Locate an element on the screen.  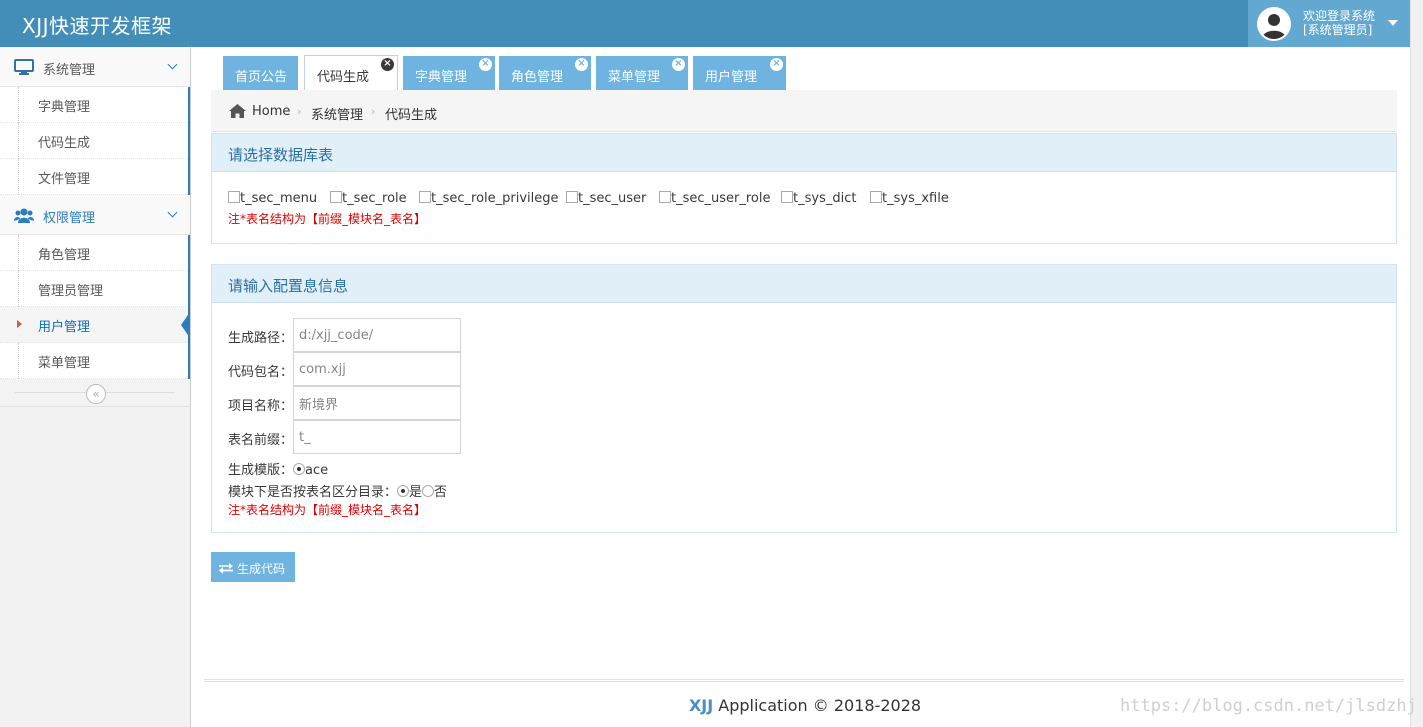
sidebar-group-label: 系统管理 is located at coordinates (69, 70).